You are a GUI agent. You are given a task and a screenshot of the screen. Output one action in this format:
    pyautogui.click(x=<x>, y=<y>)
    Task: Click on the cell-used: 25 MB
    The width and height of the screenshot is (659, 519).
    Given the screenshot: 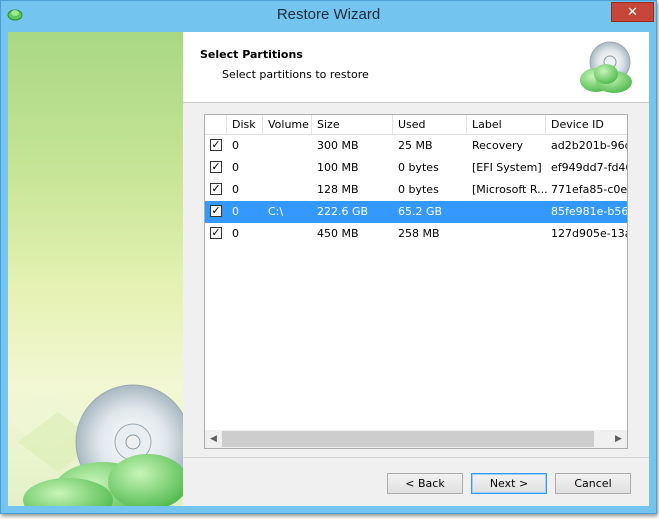 What is the action you would take?
    pyautogui.click(x=415, y=145)
    